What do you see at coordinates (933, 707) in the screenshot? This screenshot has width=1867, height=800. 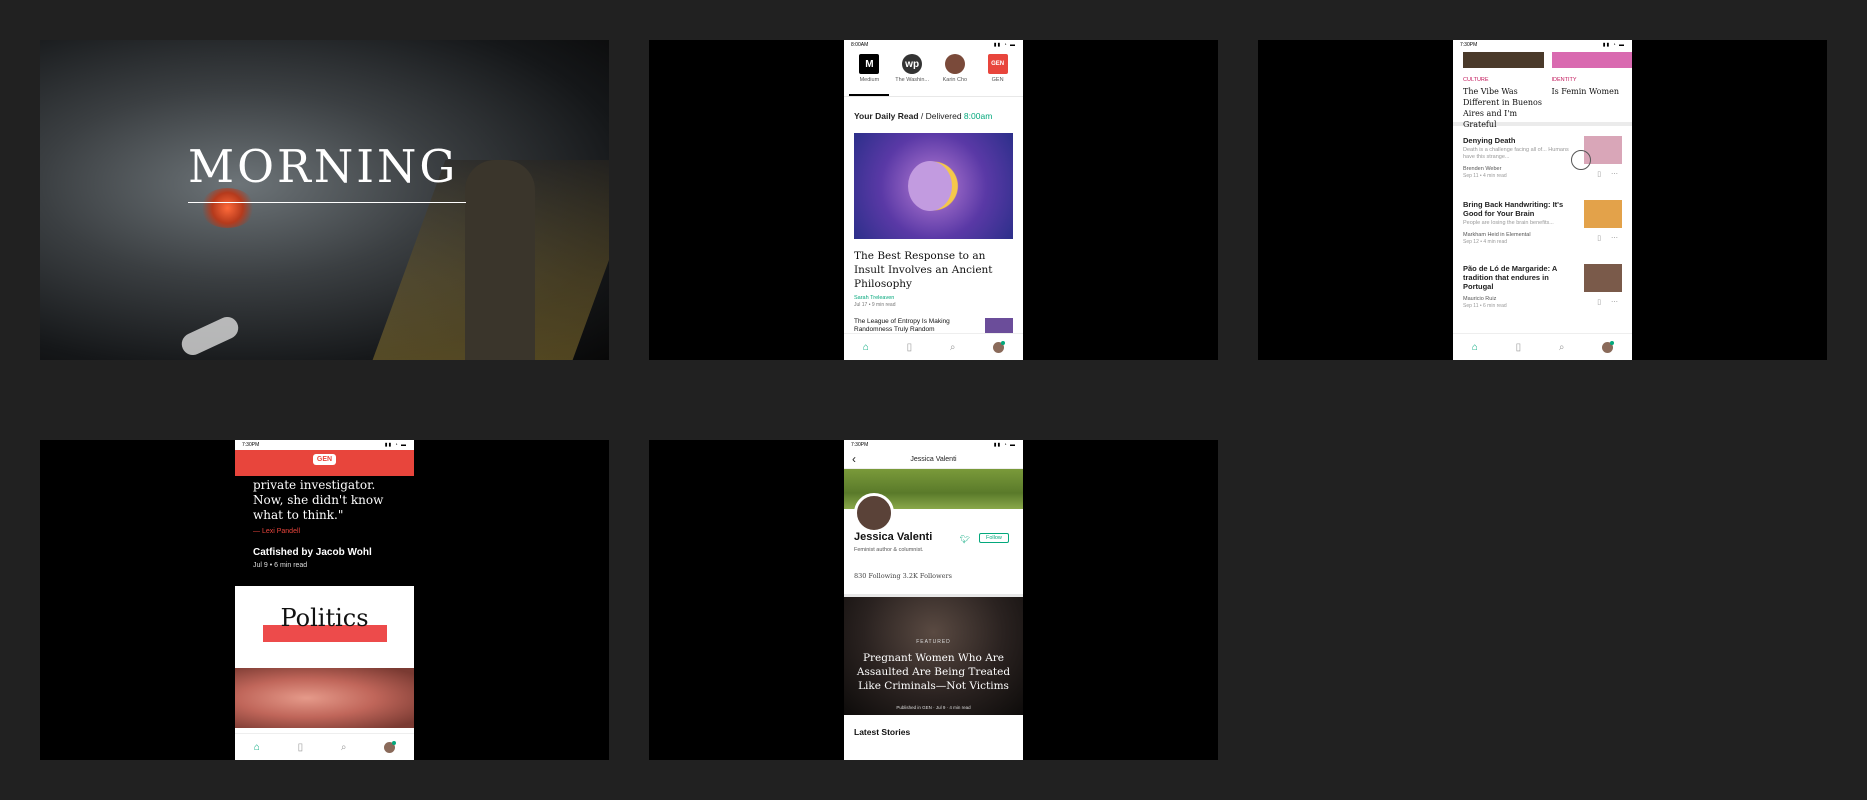 I see `featured-meta: Published in GEN · Jul 9 · 4 min read` at bounding box center [933, 707].